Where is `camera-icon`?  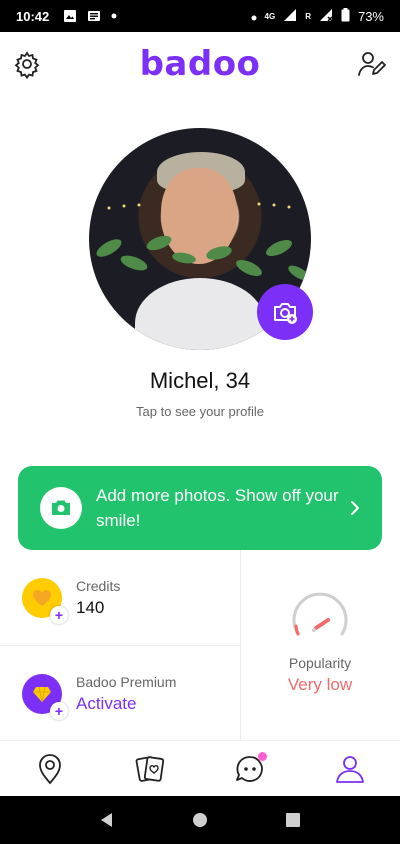 camera-icon is located at coordinates (61, 507).